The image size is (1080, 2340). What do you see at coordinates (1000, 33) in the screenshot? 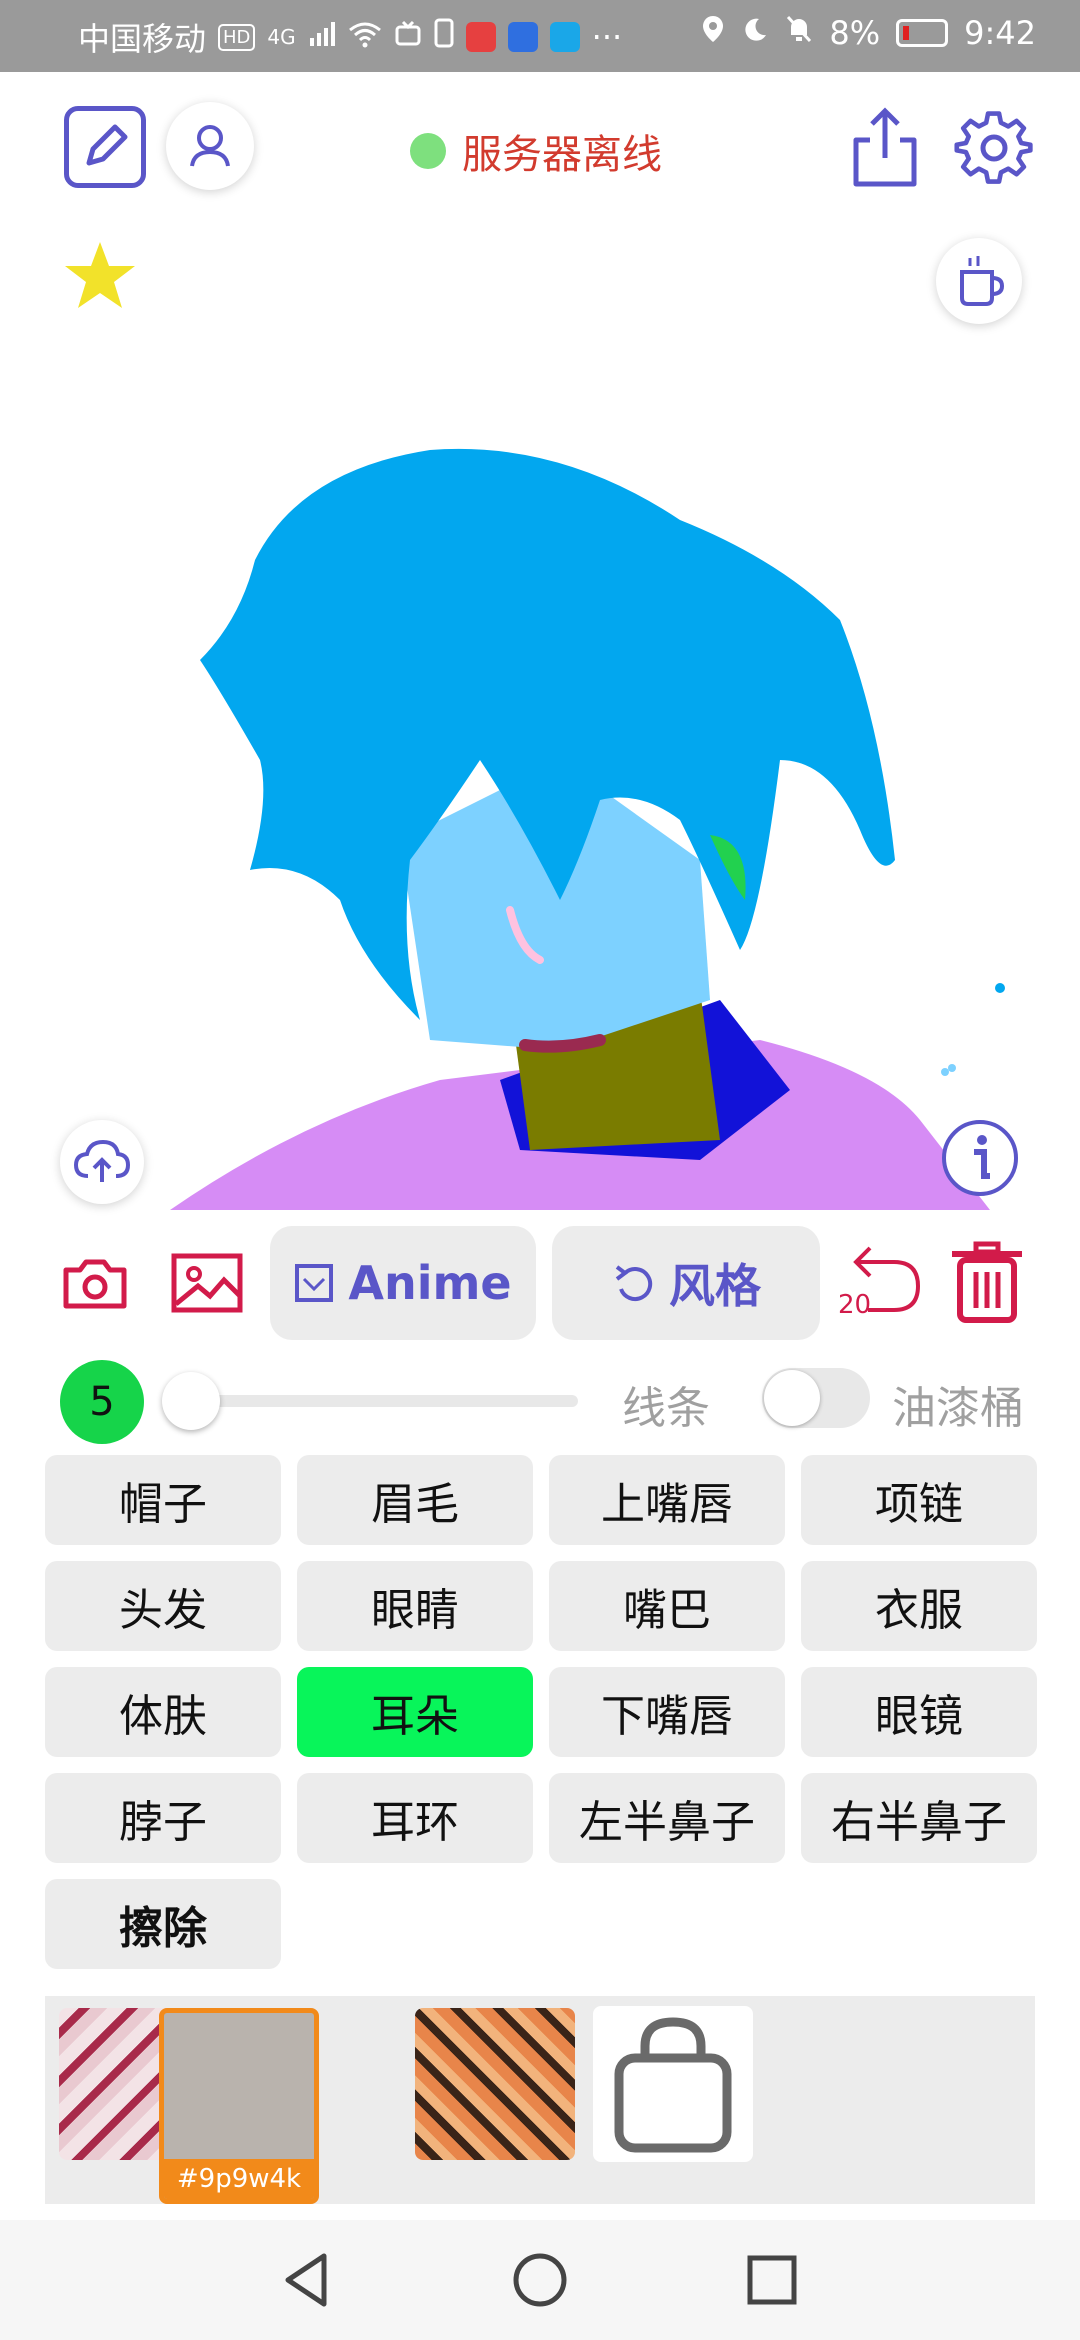
I see `clock: 9:42` at bounding box center [1000, 33].